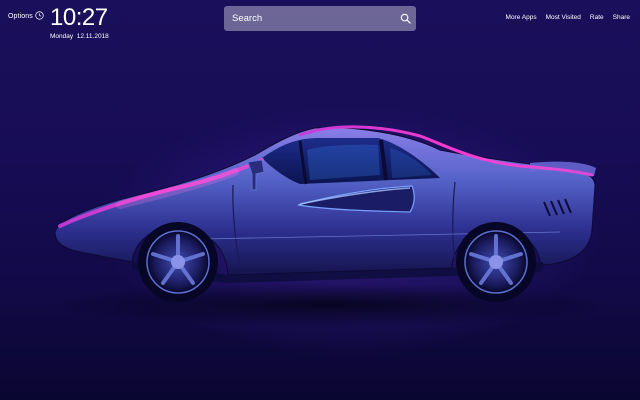 This screenshot has width=640, height=400. Describe the element at coordinates (621, 17) in the screenshot. I see `share-link: Share` at that location.